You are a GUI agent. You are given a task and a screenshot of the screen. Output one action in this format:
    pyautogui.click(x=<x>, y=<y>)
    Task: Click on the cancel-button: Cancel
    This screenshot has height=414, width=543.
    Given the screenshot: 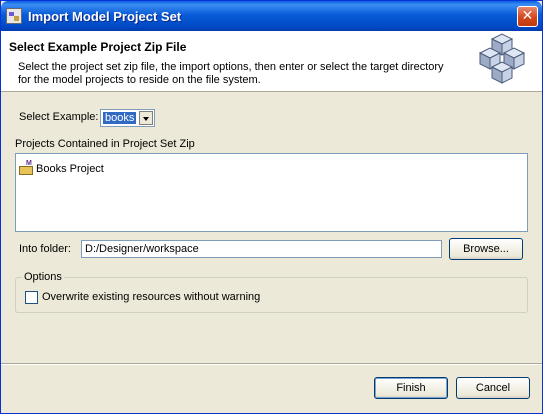 What is the action you would take?
    pyautogui.click(x=493, y=388)
    